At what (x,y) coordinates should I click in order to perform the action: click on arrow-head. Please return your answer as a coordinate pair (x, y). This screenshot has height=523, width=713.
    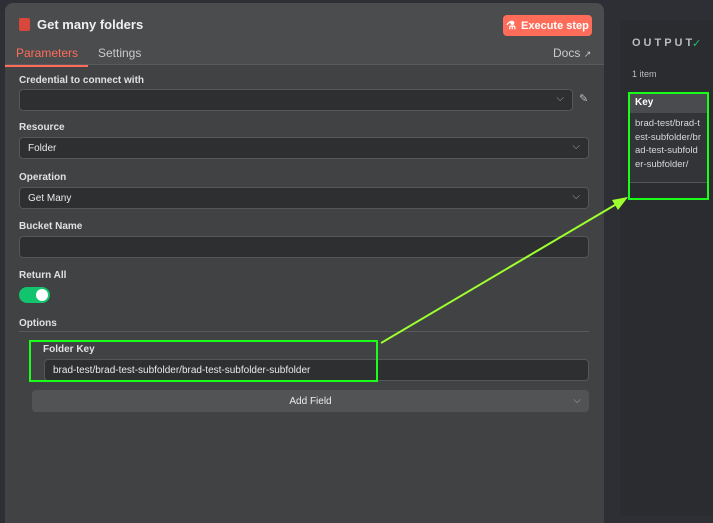
    Looking at the image, I should click on (620, 203).